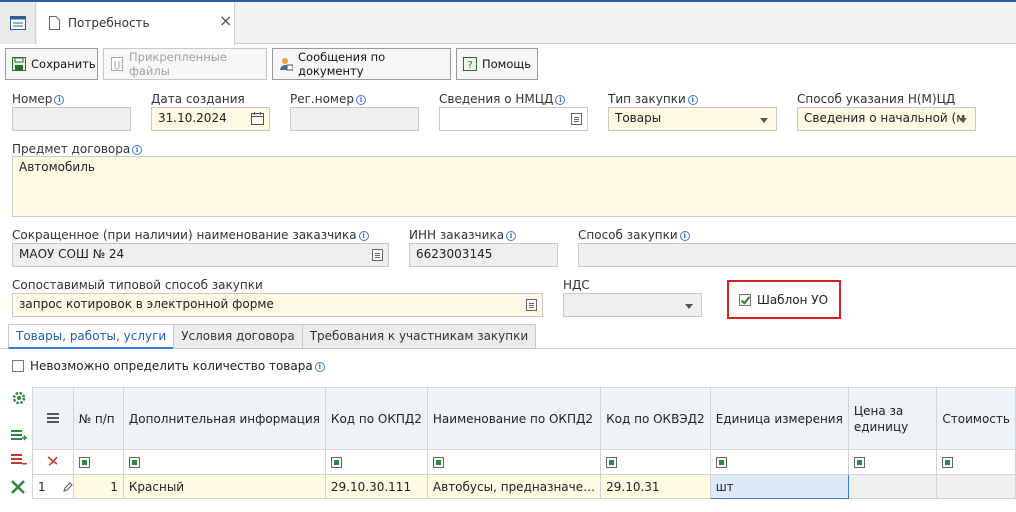 The image size is (1016, 512). I want to click on filter-cost, so click(976, 462).